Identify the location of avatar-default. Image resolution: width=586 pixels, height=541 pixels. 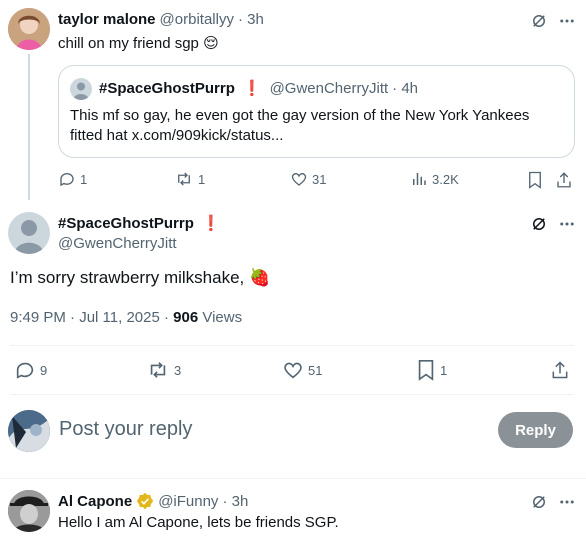
(81, 89).